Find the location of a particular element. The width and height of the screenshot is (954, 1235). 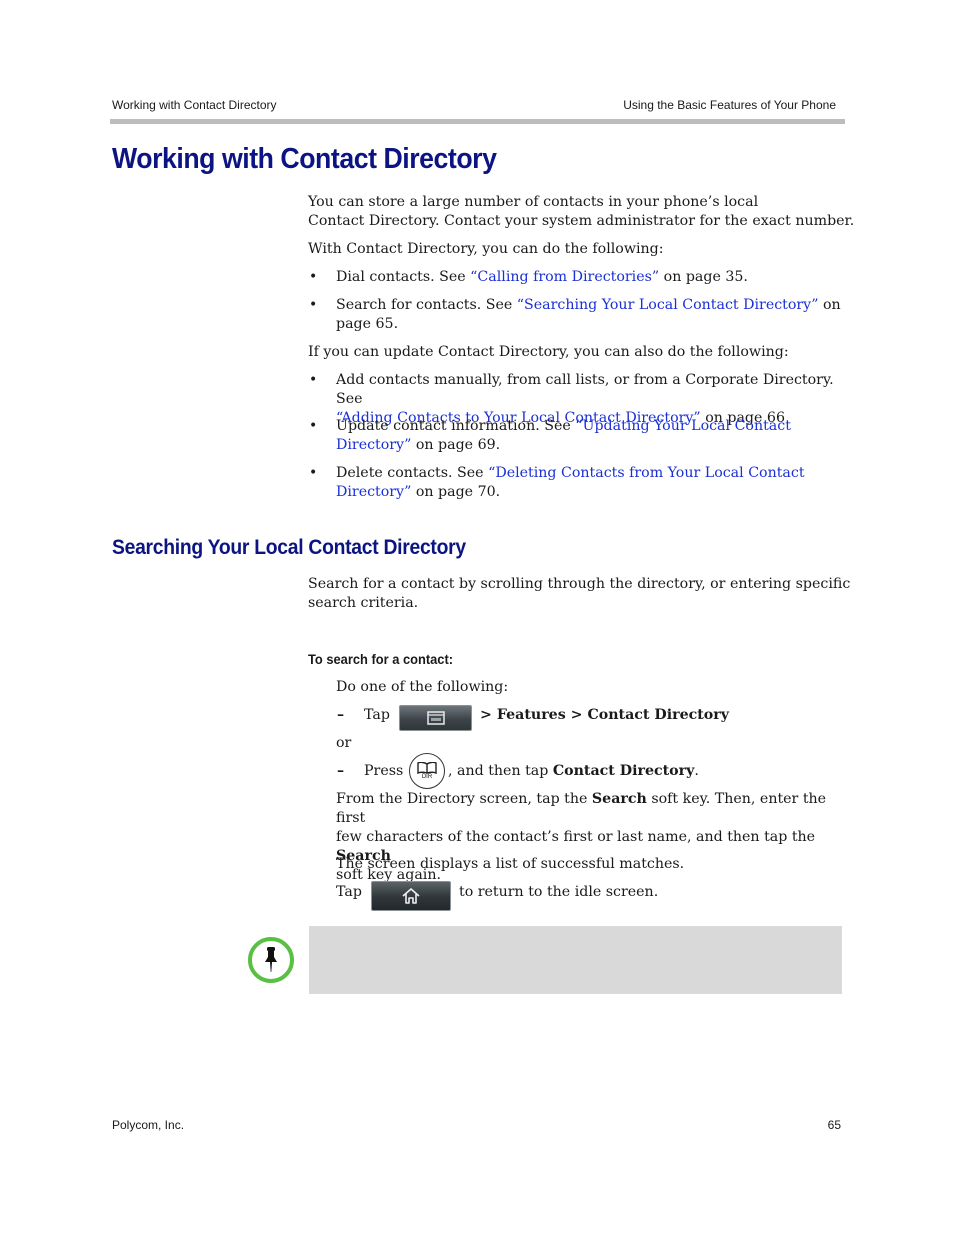

link-calling-from-directories: “Calling from Directories” is located at coordinates (564, 277).